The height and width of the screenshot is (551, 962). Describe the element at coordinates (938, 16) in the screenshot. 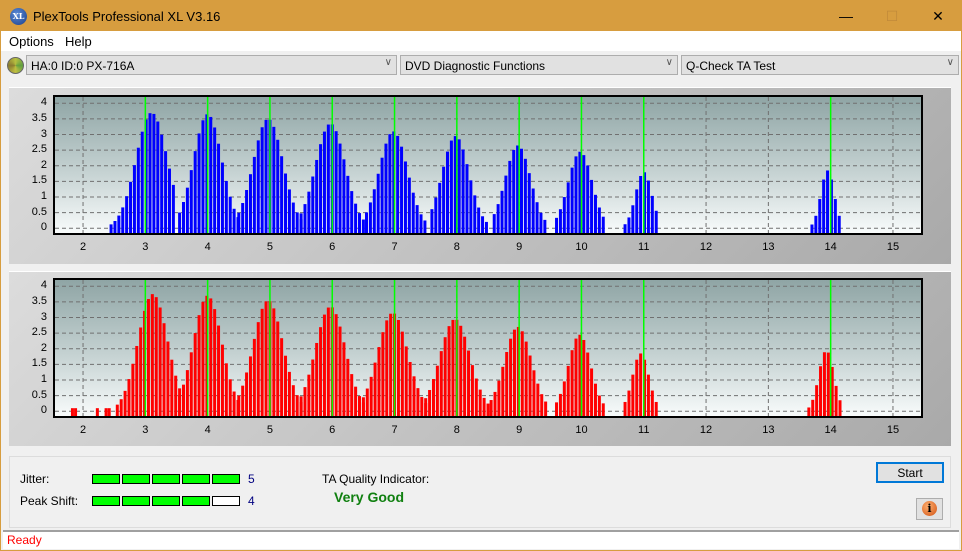

I see `close-button: ✕` at that location.